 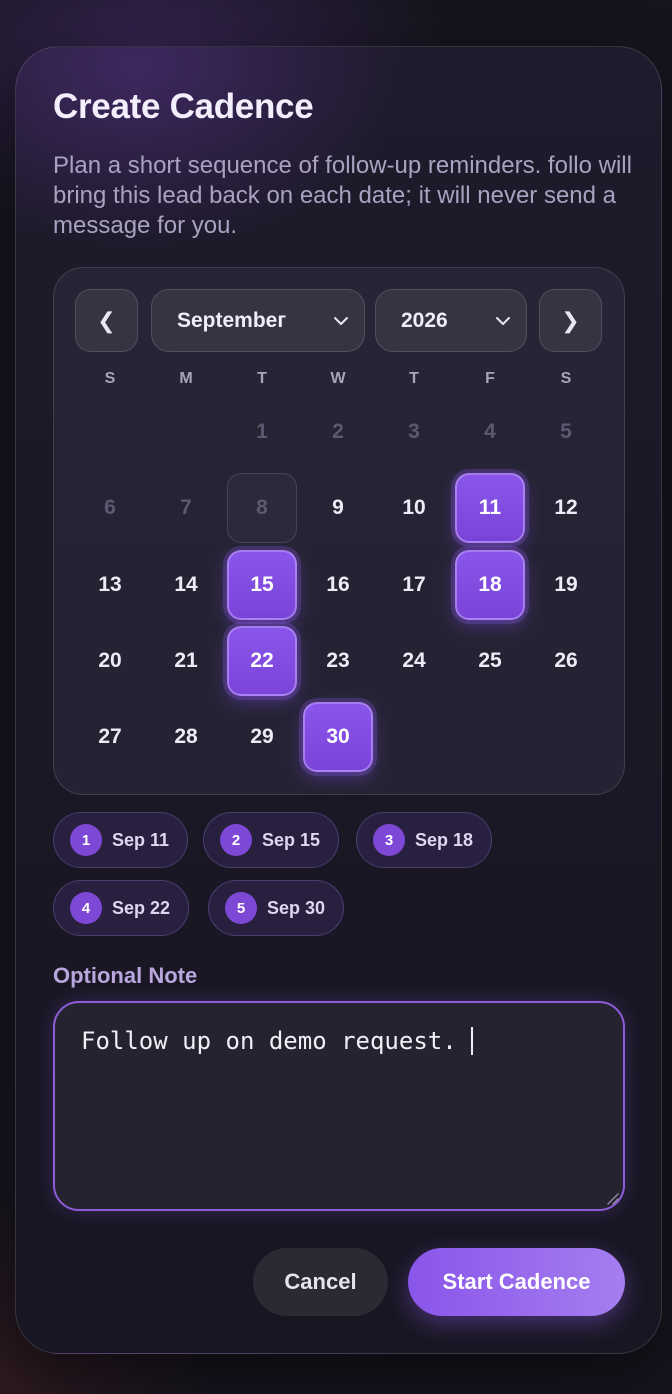 I want to click on calendar-day: 26, so click(x=566, y=661).